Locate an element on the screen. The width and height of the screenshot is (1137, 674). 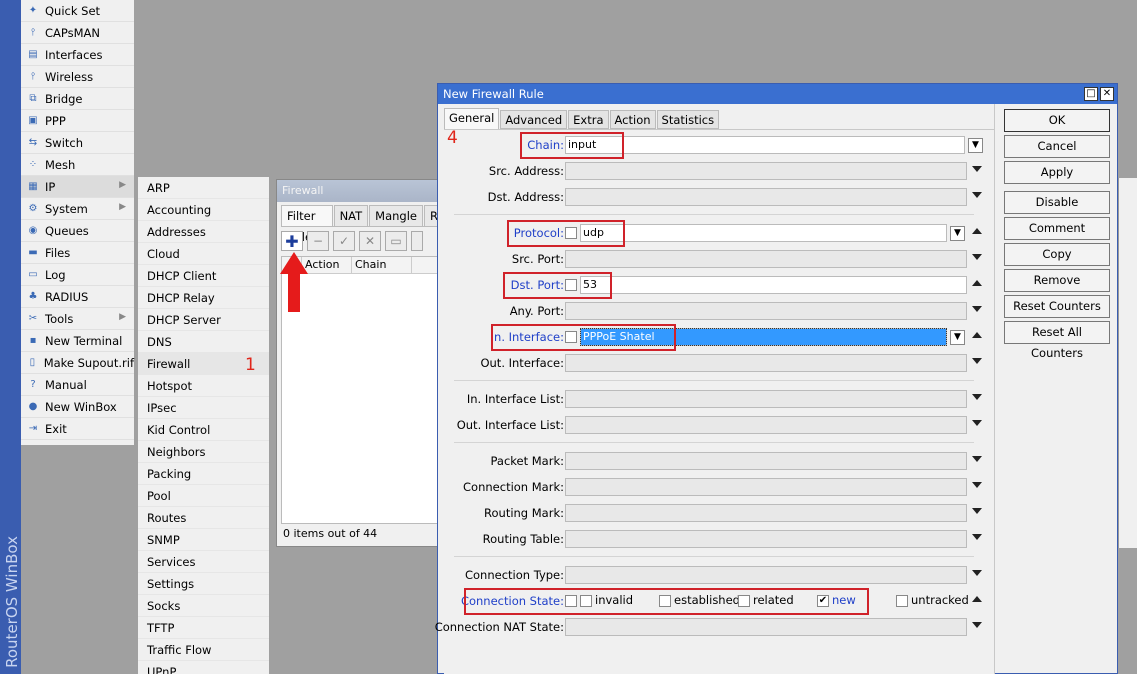
routing-mark-dropdown-icon is located at coordinates (977, 511).